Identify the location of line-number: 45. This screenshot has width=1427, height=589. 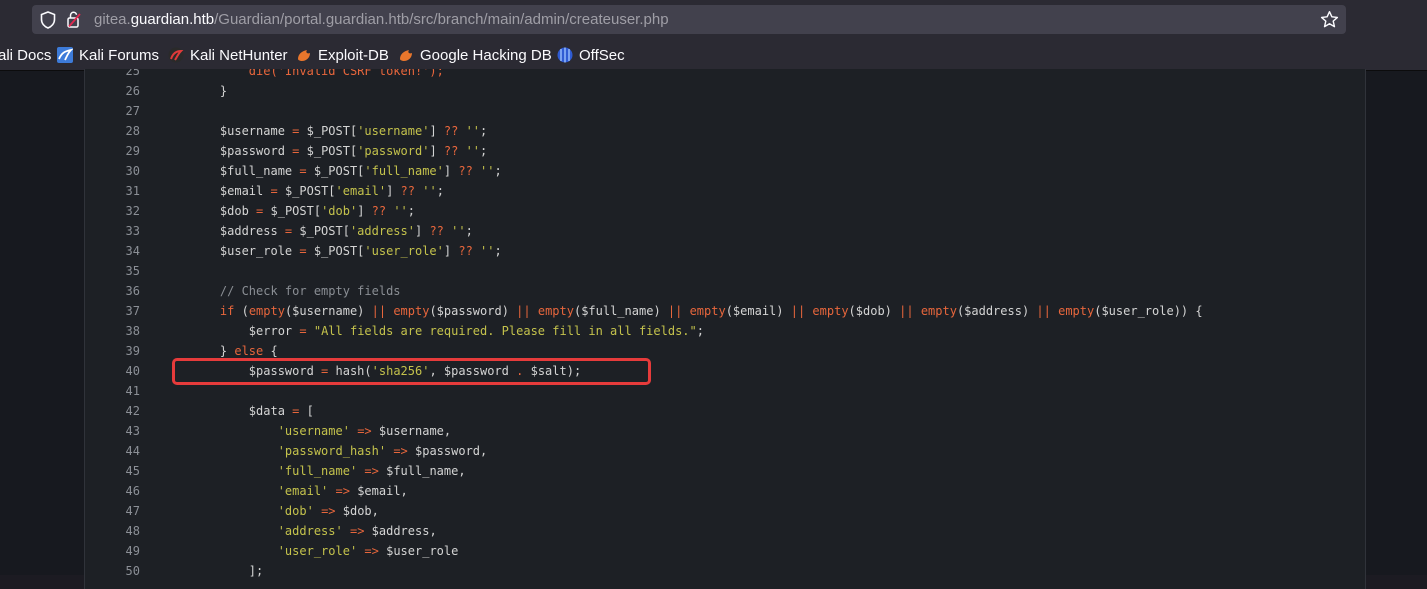
(112, 471).